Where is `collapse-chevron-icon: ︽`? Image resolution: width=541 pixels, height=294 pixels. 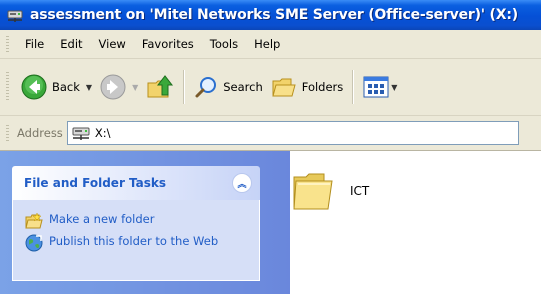
collapse-chevron-icon: ︽ is located at coordinates (242, 183).